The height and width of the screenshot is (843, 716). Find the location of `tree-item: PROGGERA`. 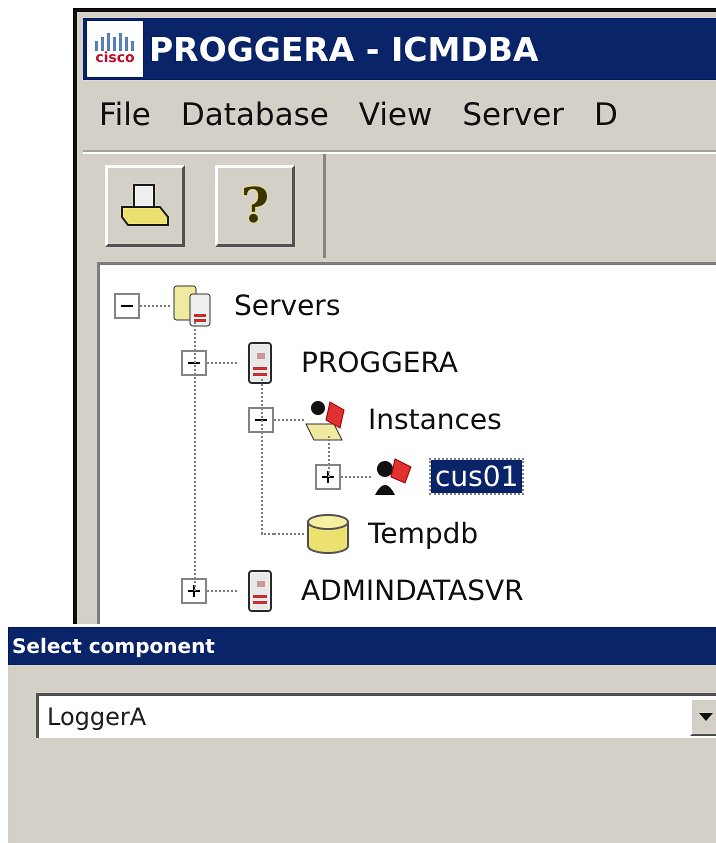

tree-item: PROGGERA is located at coordinates (379, 362).